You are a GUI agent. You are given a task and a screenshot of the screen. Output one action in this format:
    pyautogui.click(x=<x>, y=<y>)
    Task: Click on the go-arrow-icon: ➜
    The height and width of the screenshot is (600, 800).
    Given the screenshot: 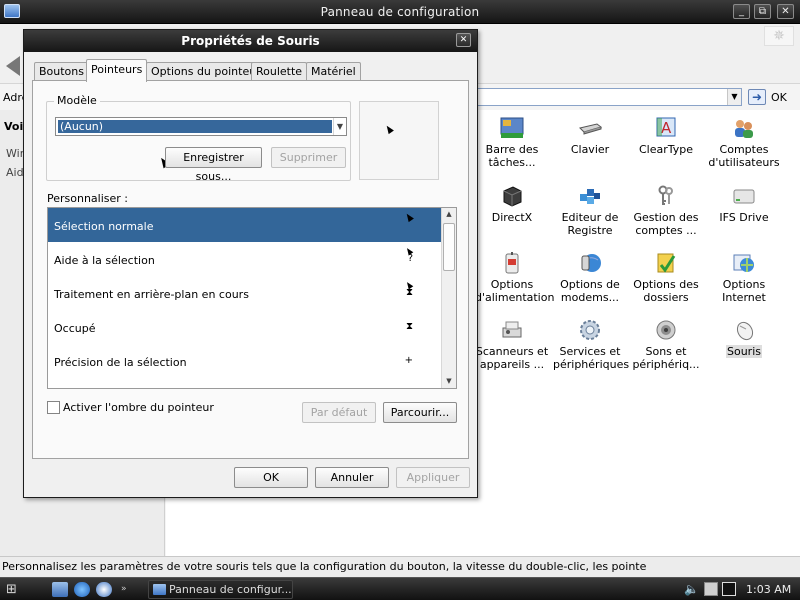 What is the action you would take?
    pyautogui.click(x=757, y=97)
    